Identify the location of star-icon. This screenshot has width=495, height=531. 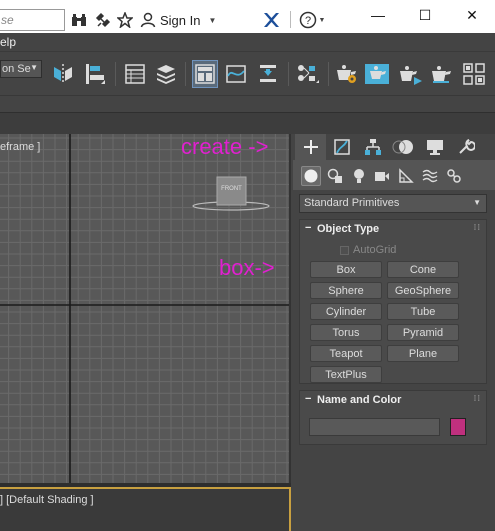
(125, 20).